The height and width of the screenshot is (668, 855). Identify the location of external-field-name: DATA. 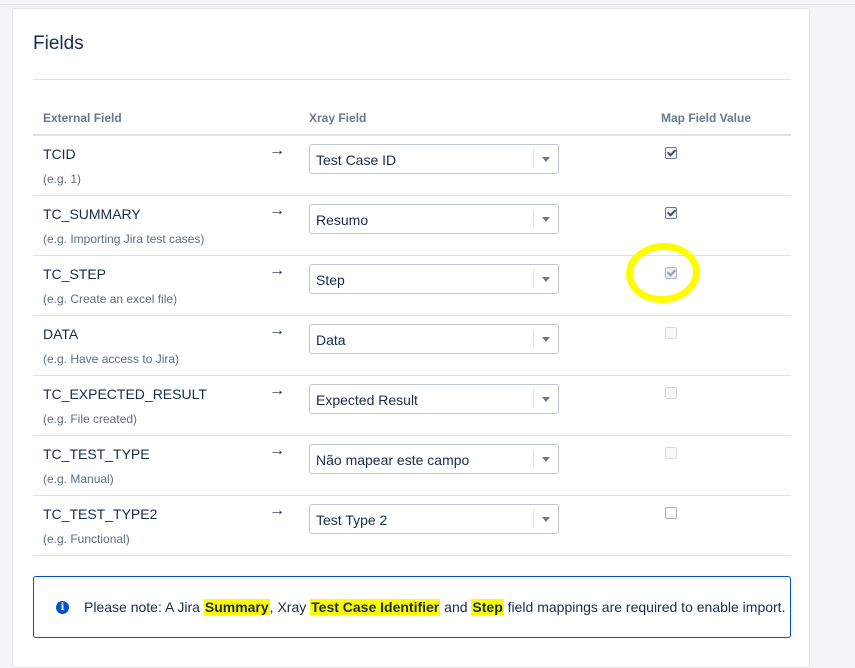
(61, 334).